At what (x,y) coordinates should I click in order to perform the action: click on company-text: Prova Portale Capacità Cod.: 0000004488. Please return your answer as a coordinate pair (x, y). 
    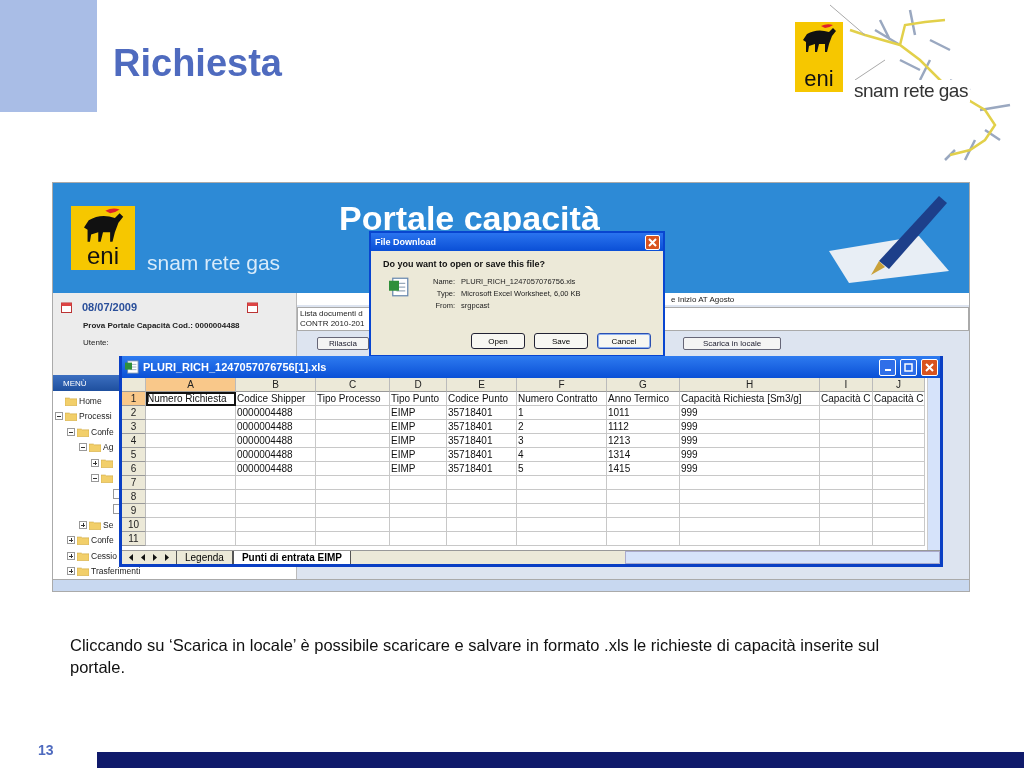
    Looking at the image, I should click on (161, 325).